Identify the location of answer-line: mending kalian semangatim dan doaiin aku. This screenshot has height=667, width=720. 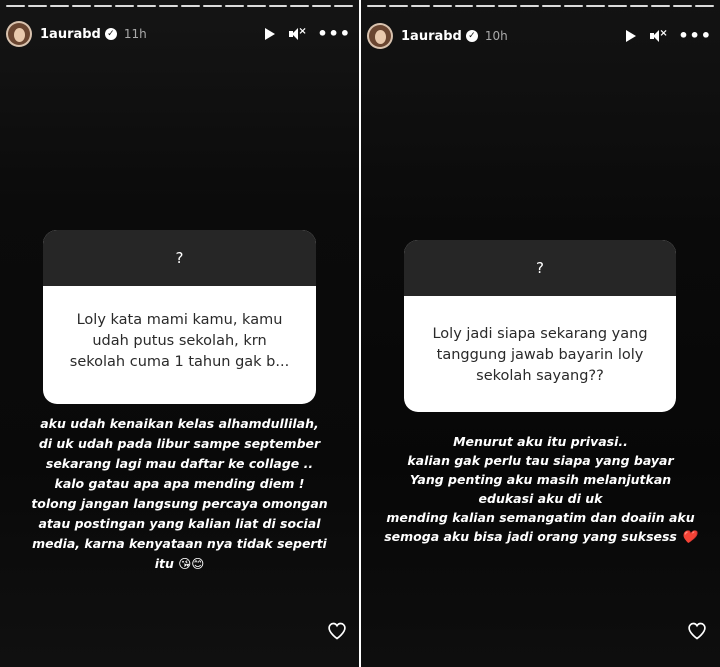
(540, 517).